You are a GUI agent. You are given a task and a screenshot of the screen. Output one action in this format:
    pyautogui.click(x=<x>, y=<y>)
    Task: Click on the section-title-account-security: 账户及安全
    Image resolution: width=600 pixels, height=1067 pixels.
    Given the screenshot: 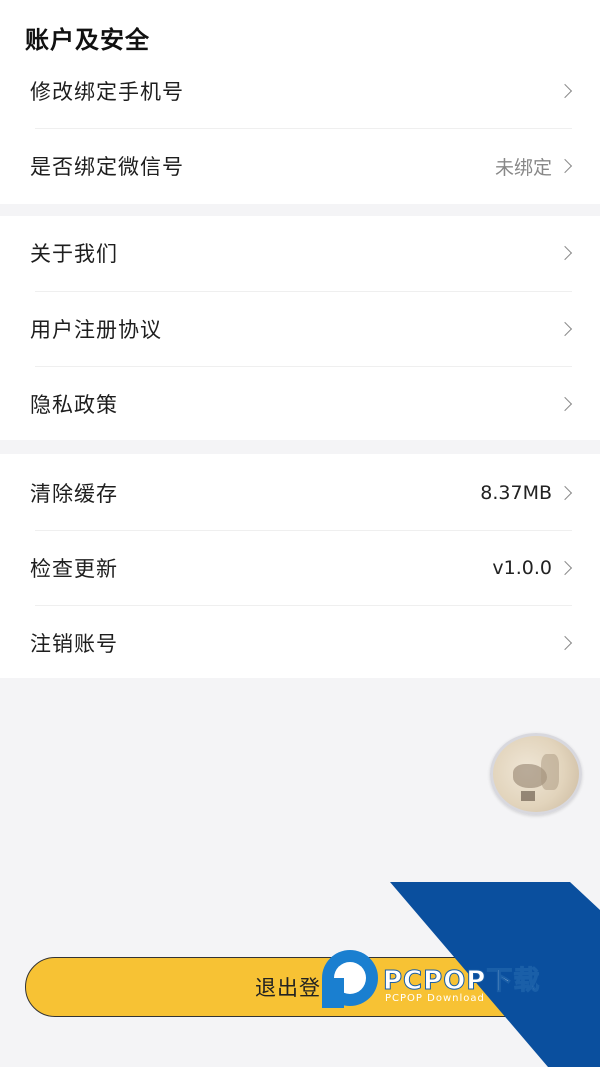 What is the action you would take?
    pyautogui.click(x=87, y=40)
    